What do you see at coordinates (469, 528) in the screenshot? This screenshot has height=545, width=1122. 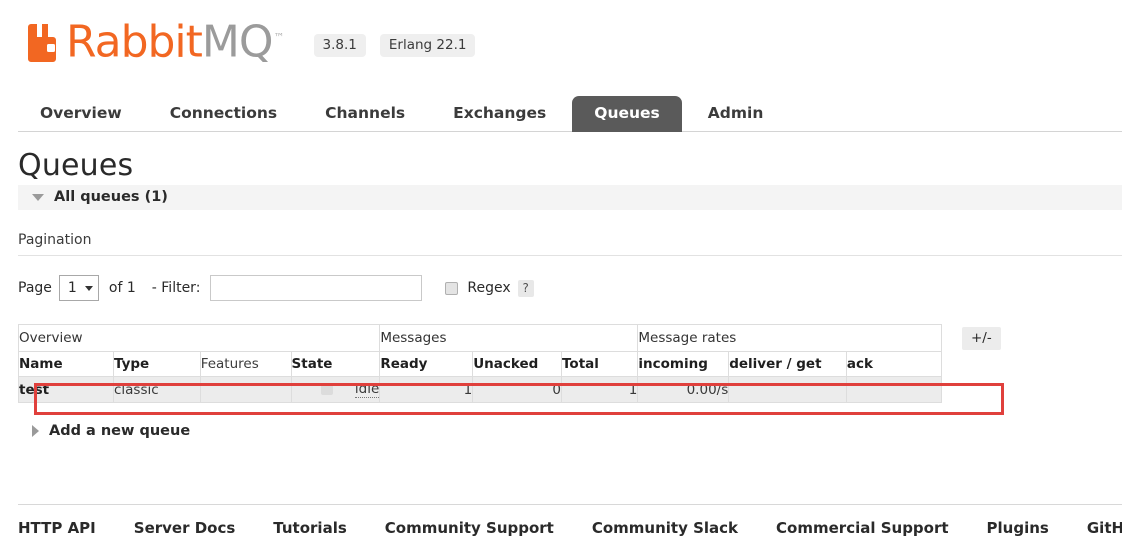 I see `footer-link-community-support: Community Support` at bounding box center [469, 528].